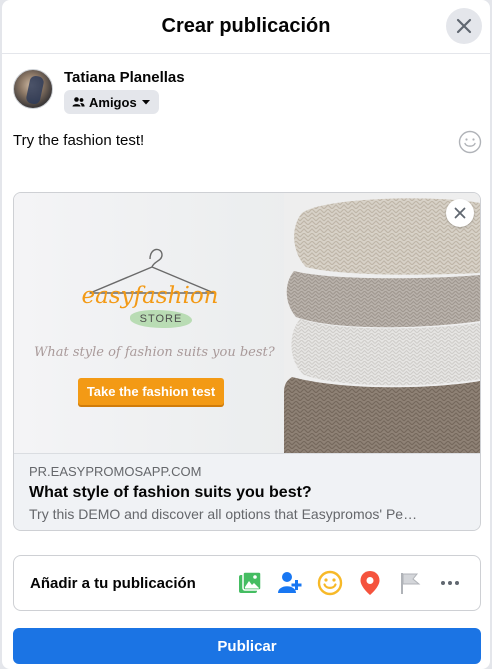 Image resolution: width=492 pixels, height=669 pixels. I want to click on audience-label: Amigos, so click(113, 102).